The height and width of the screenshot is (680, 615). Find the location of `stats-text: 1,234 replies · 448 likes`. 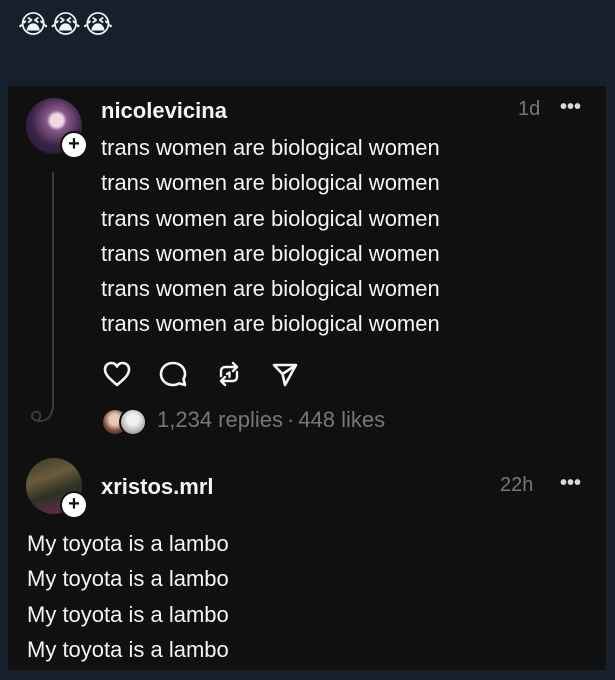

stats-text: 1,234 replies · 448 likes is located at coordinates (271, 420).